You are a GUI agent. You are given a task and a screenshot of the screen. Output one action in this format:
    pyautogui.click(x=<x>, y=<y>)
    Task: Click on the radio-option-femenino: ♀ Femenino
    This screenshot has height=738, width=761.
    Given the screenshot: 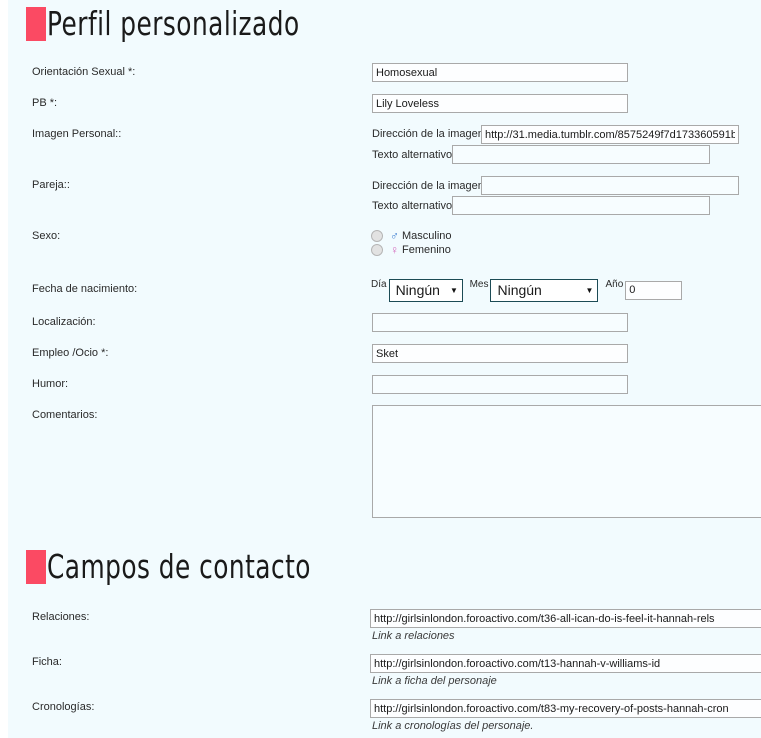 What is the action you would take?
    pyautogui.click(x=411, y=249)
    